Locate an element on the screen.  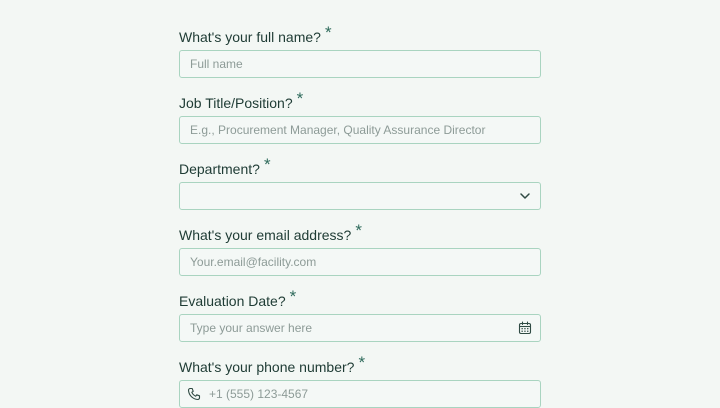
full-name-input is located at coordinates (360, 64).